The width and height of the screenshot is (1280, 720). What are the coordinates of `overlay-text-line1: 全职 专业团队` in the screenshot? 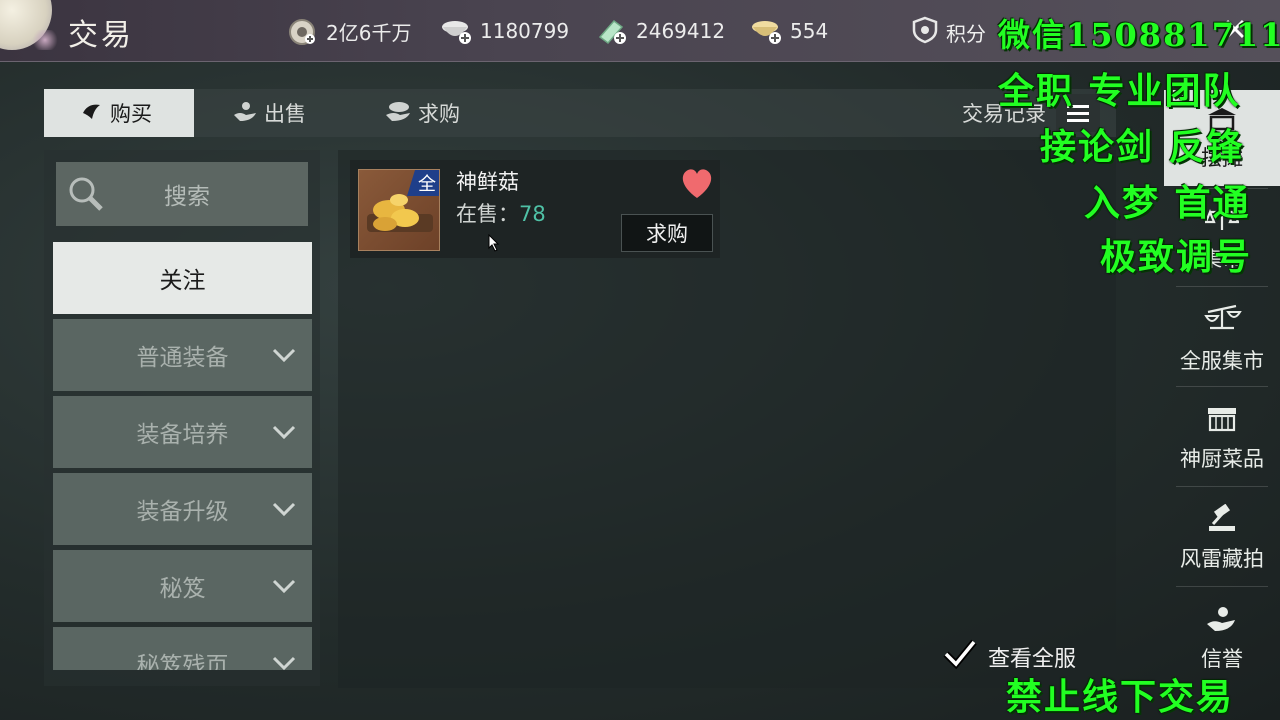 It's located at (1119, 91).